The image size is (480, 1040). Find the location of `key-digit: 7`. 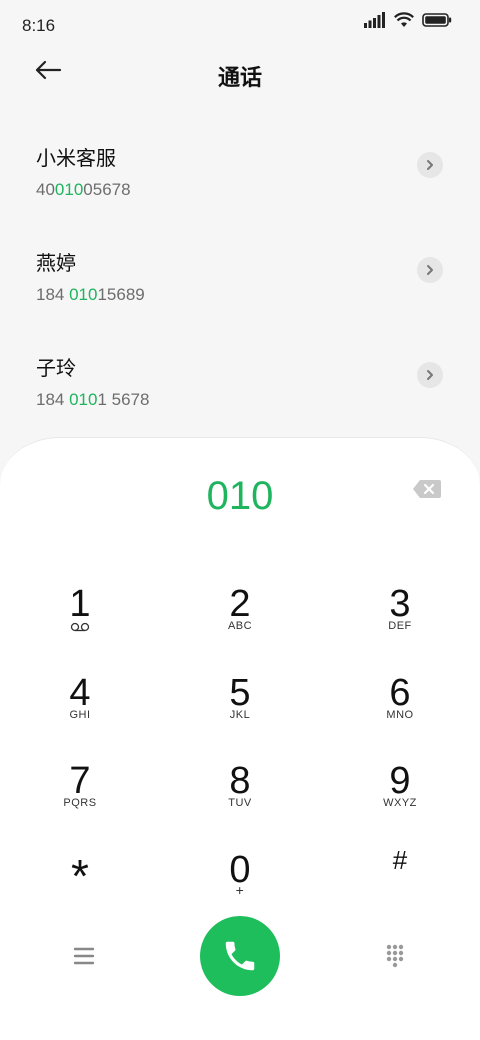

key-digit: 7 is located at coordinates (80, 781).